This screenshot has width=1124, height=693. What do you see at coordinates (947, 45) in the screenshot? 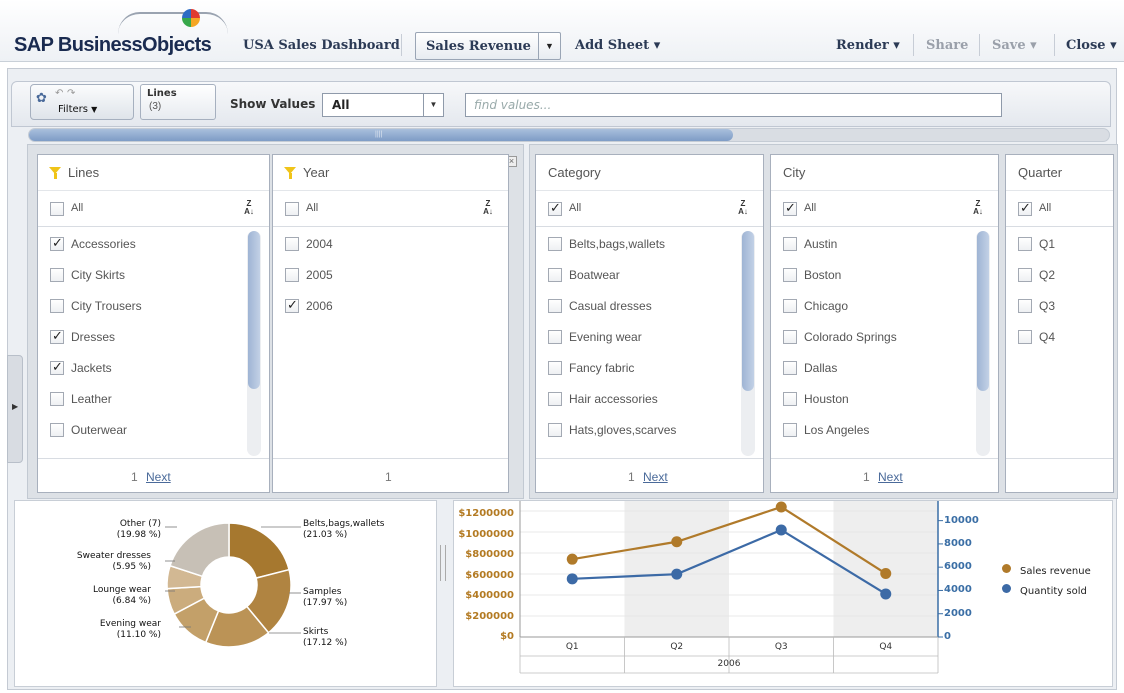
I see `share-button: Share` at bounding box center [947, 45].